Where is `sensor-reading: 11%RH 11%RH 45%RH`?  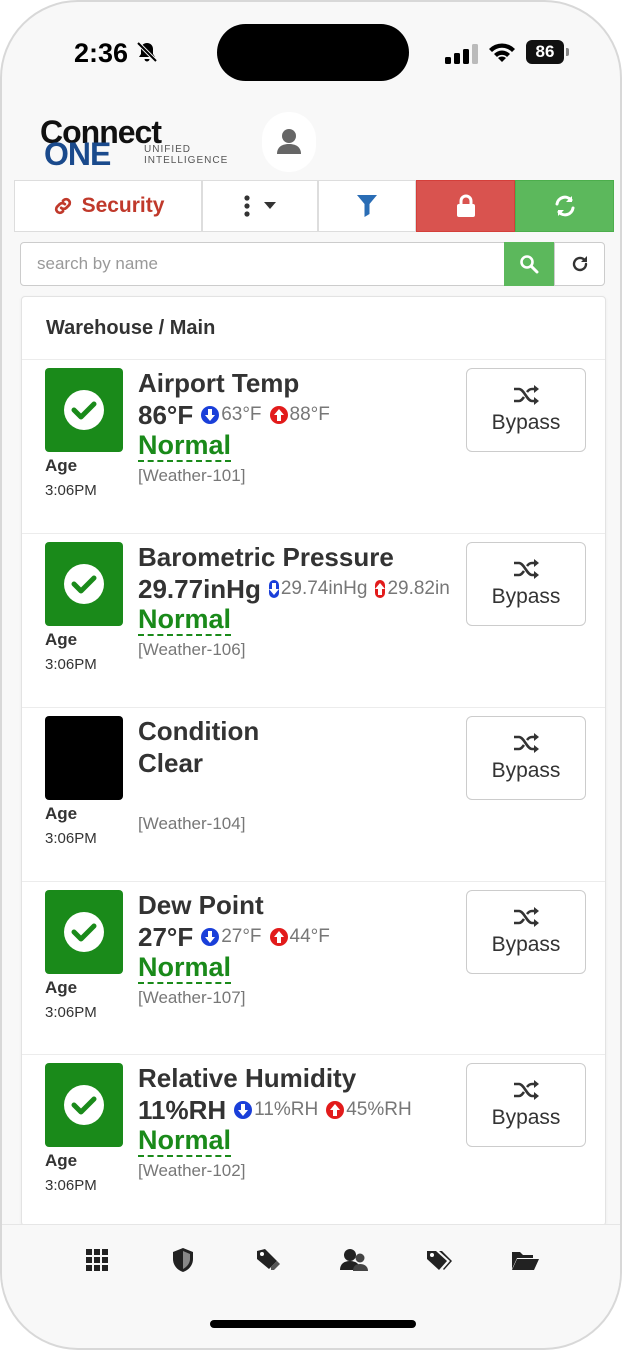 sensor-reading: 11%RH 11%RH 45%RH is located at coordinates (294, 1110).